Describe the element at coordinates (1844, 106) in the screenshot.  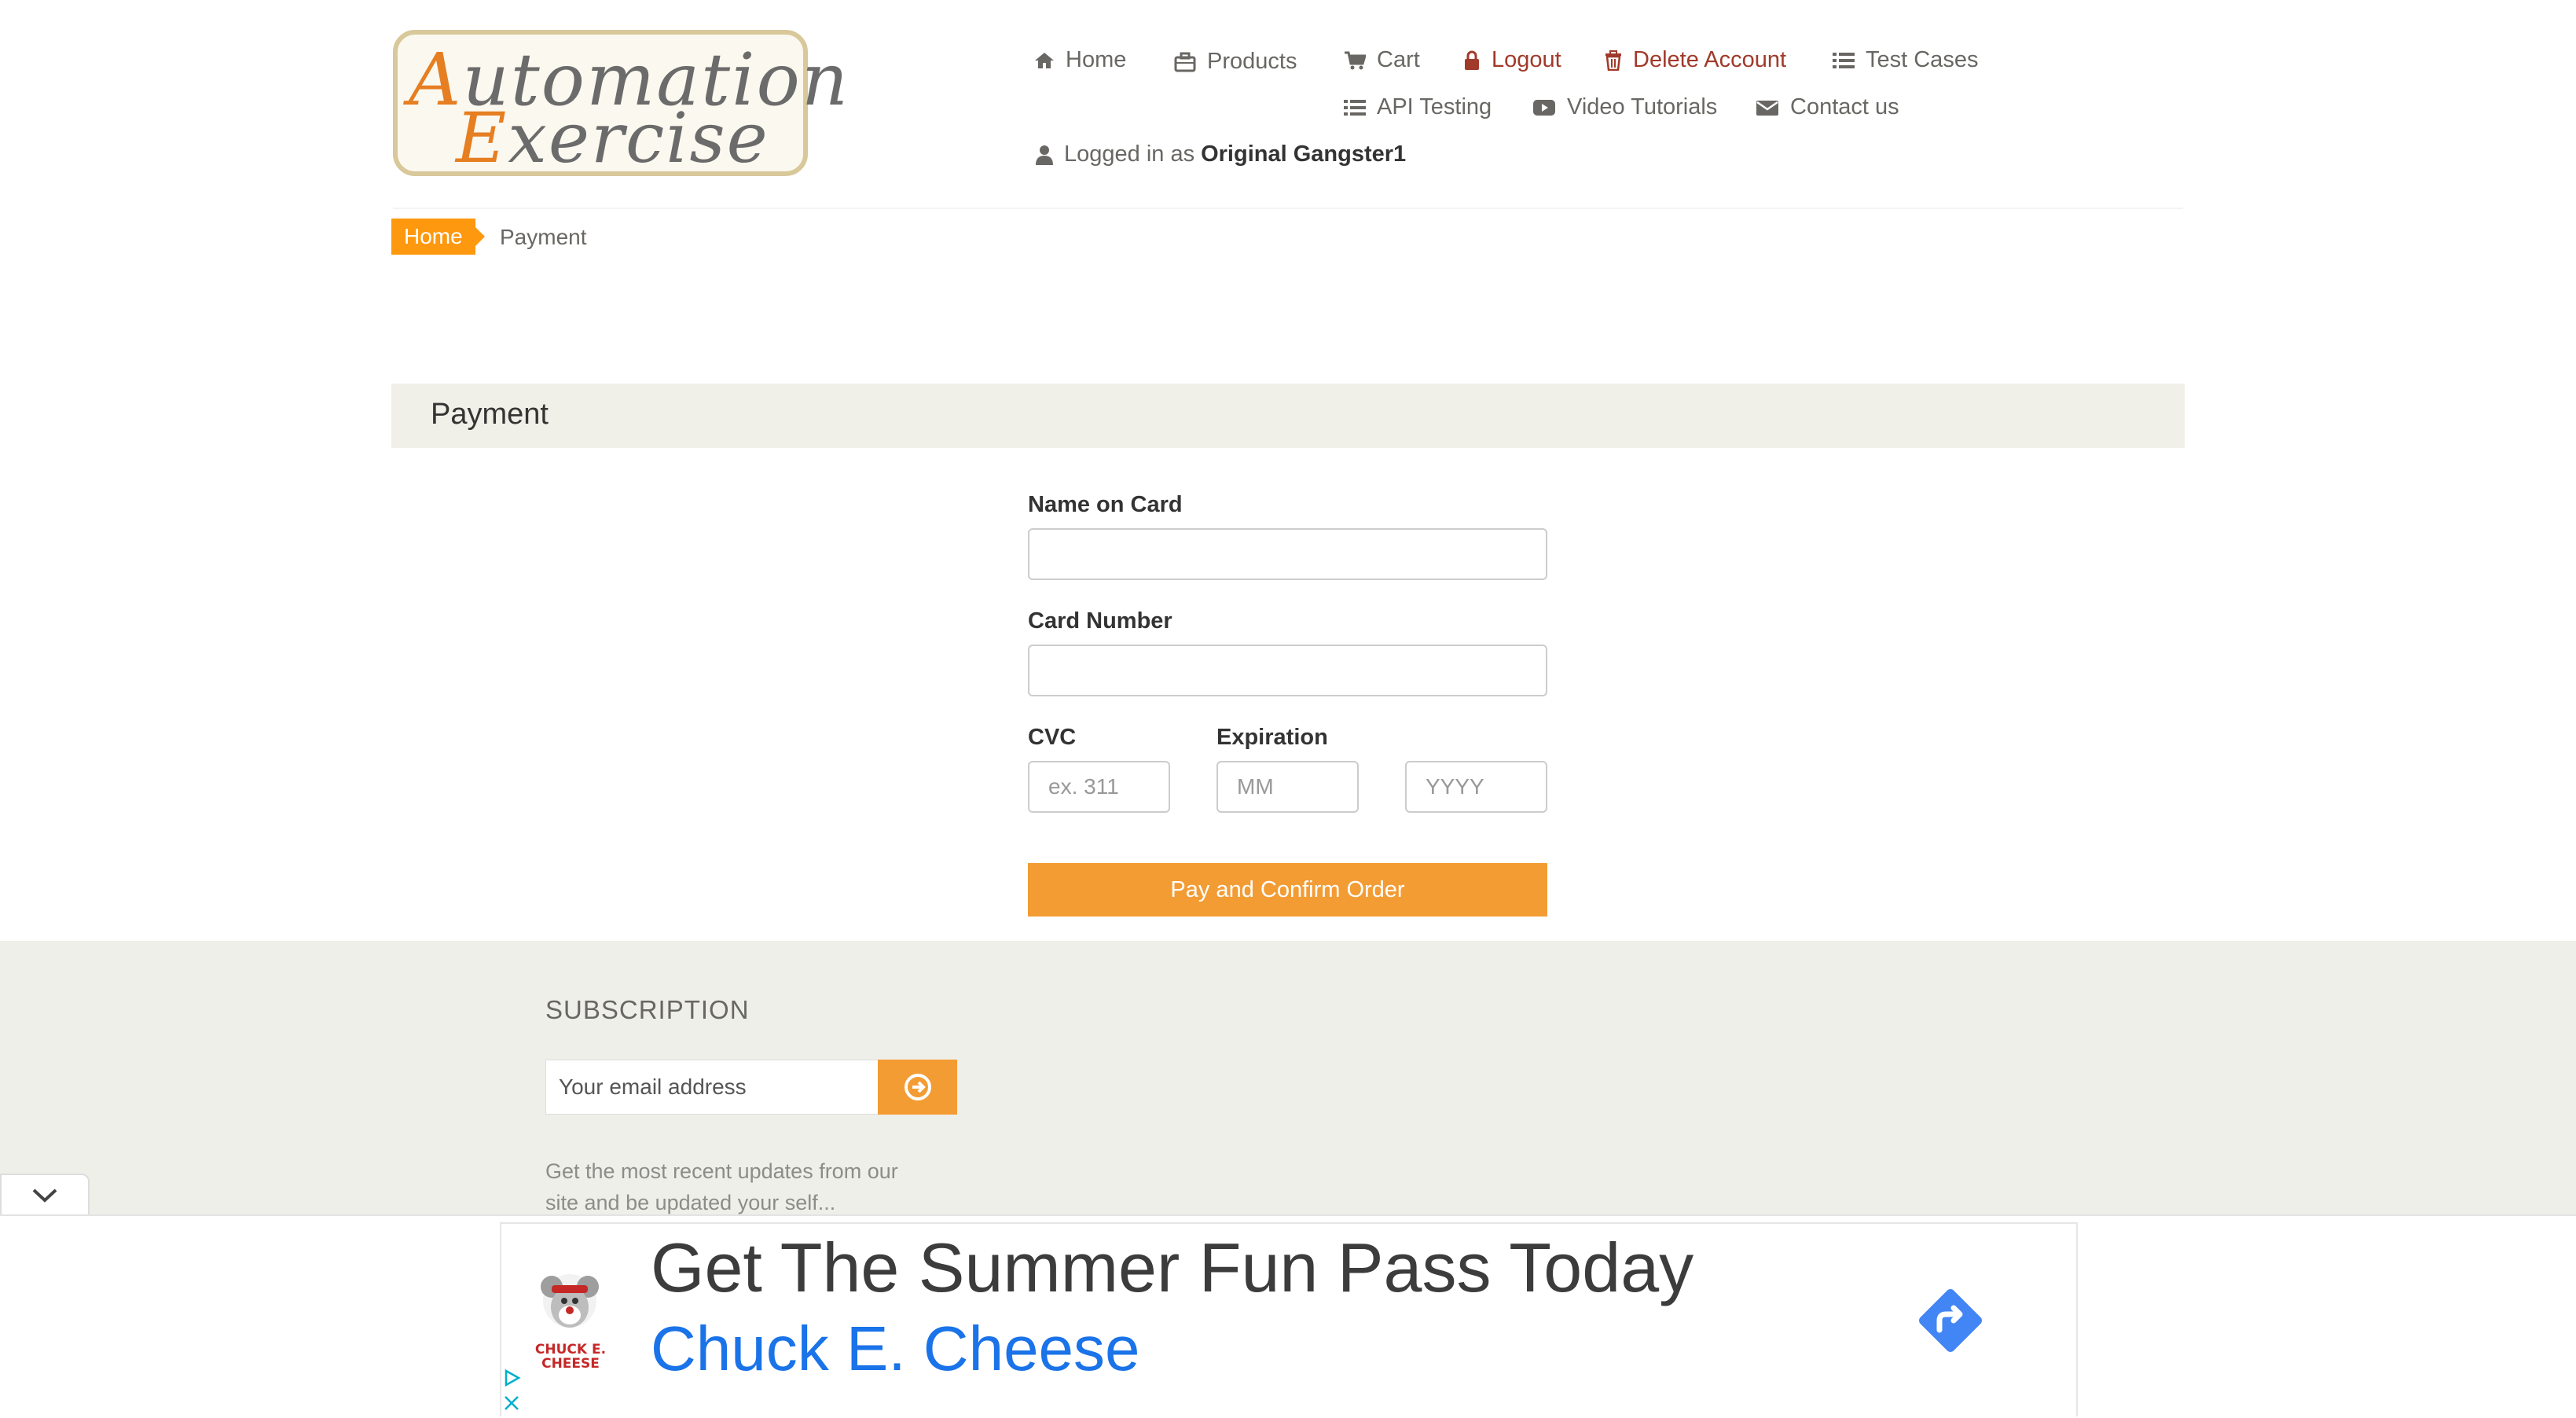
I see `nav-contact-us-label: Contact us` at that location.